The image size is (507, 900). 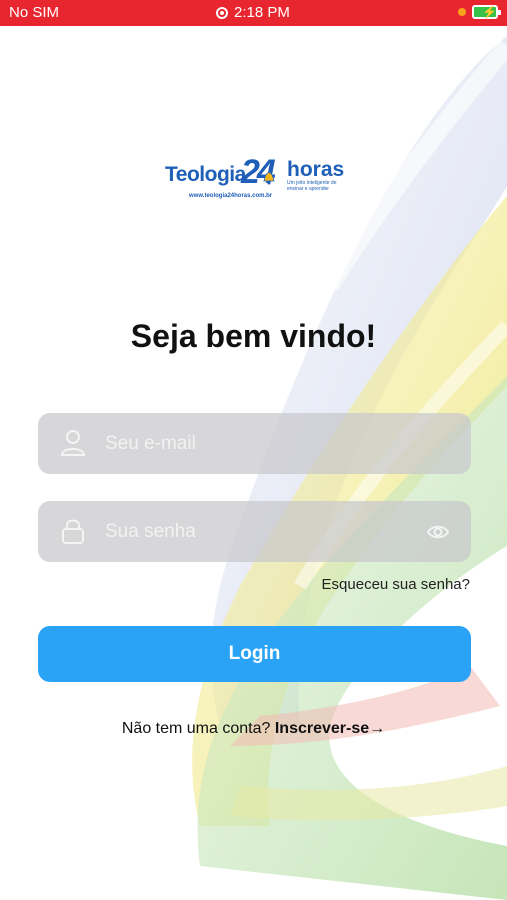 I want to click on email-field, so click(x=254, y=443).